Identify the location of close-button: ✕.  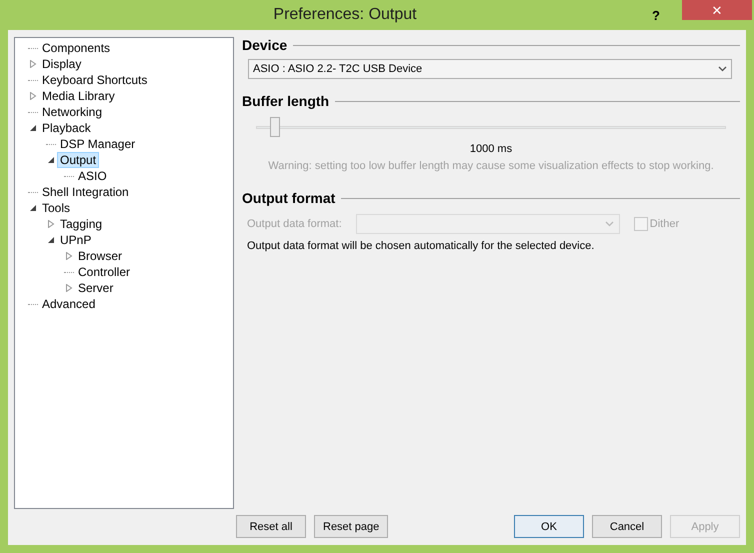
(717, 10).